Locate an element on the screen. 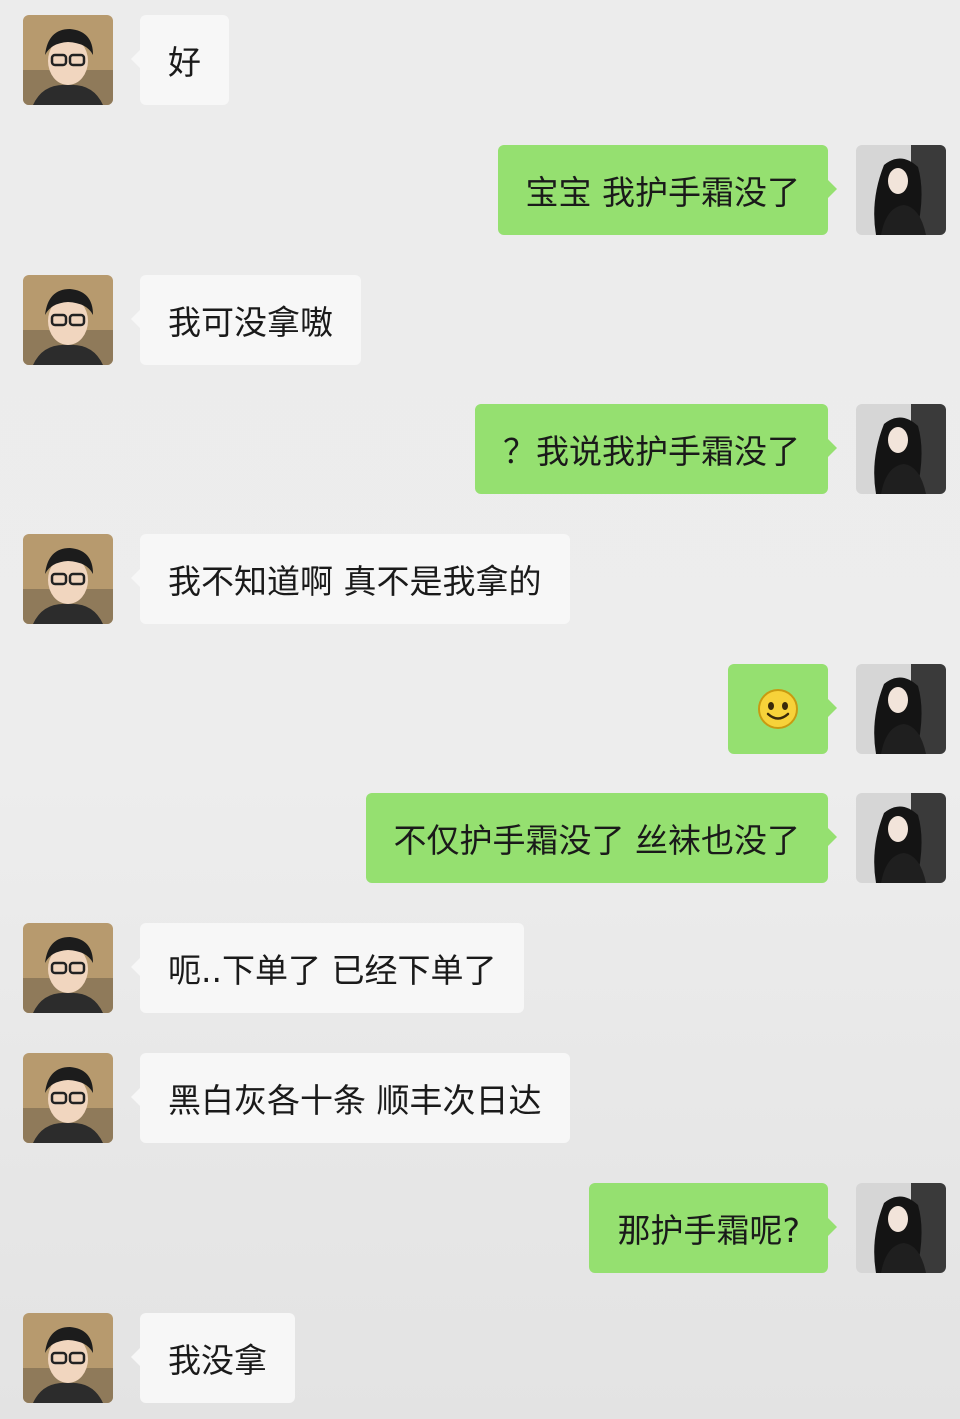 The height and width of the screenshot is (1419, 960). message-row-outgoing: ？我说我护手霜没了 is located at coordinates (480, 450).